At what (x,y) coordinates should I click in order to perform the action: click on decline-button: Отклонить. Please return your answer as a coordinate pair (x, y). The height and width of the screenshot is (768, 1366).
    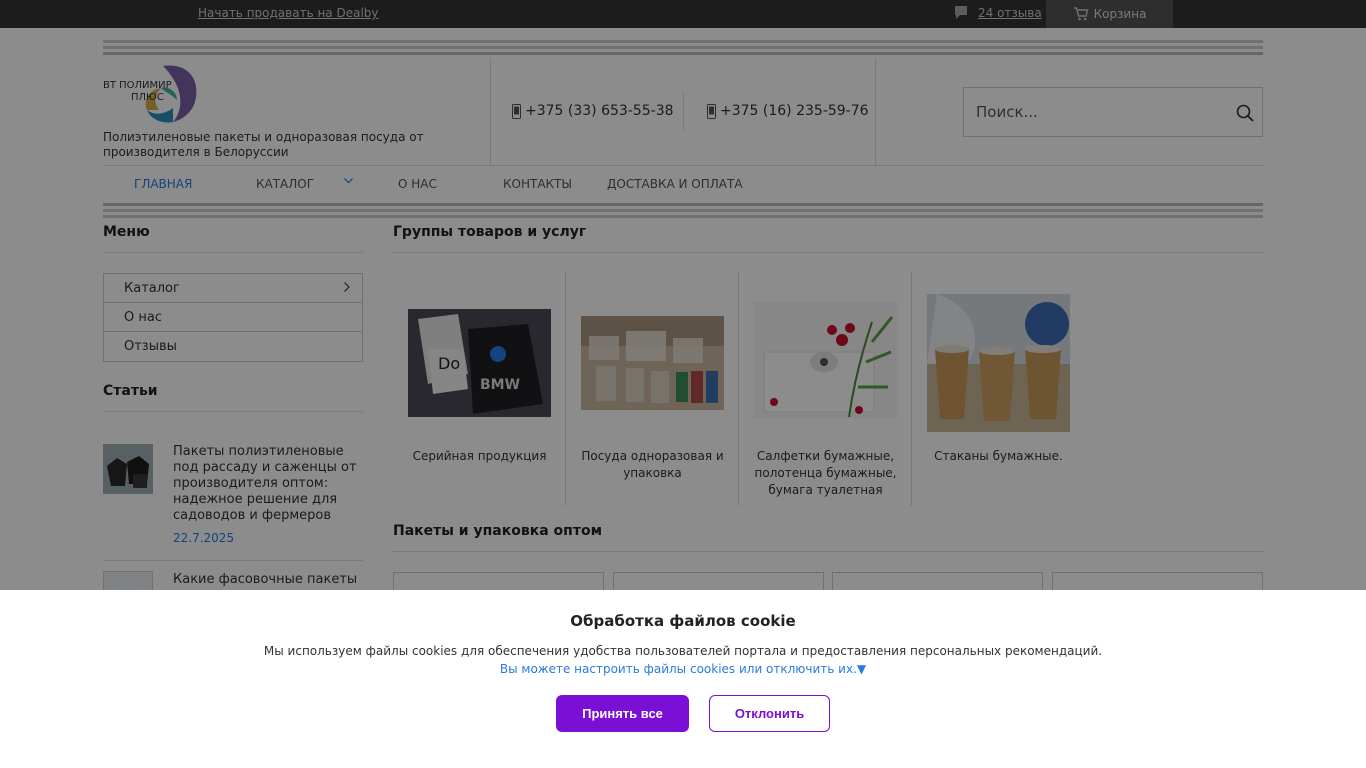
    Looking at the image, I should click on (769, 713).